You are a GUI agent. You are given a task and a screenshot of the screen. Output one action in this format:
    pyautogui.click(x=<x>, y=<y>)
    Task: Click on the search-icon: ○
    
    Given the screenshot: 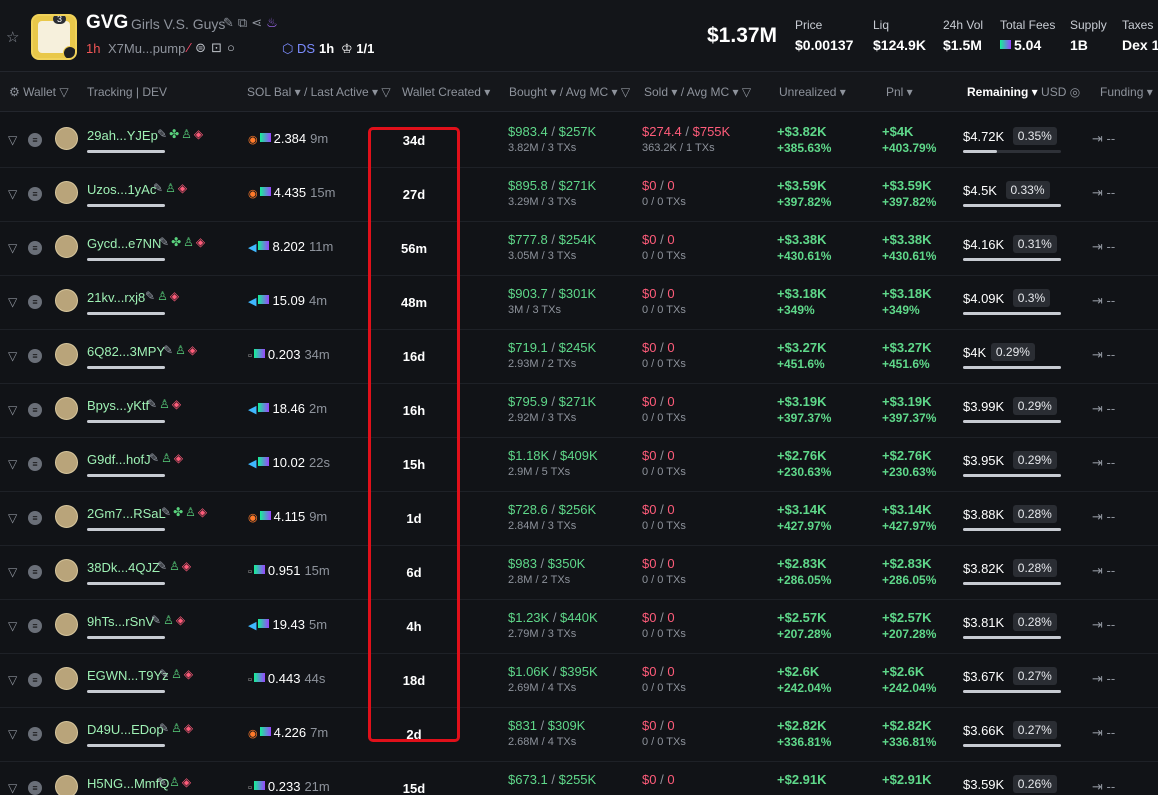 What is the action you would take?
    pyautogui.click(x=233, y=47)
    